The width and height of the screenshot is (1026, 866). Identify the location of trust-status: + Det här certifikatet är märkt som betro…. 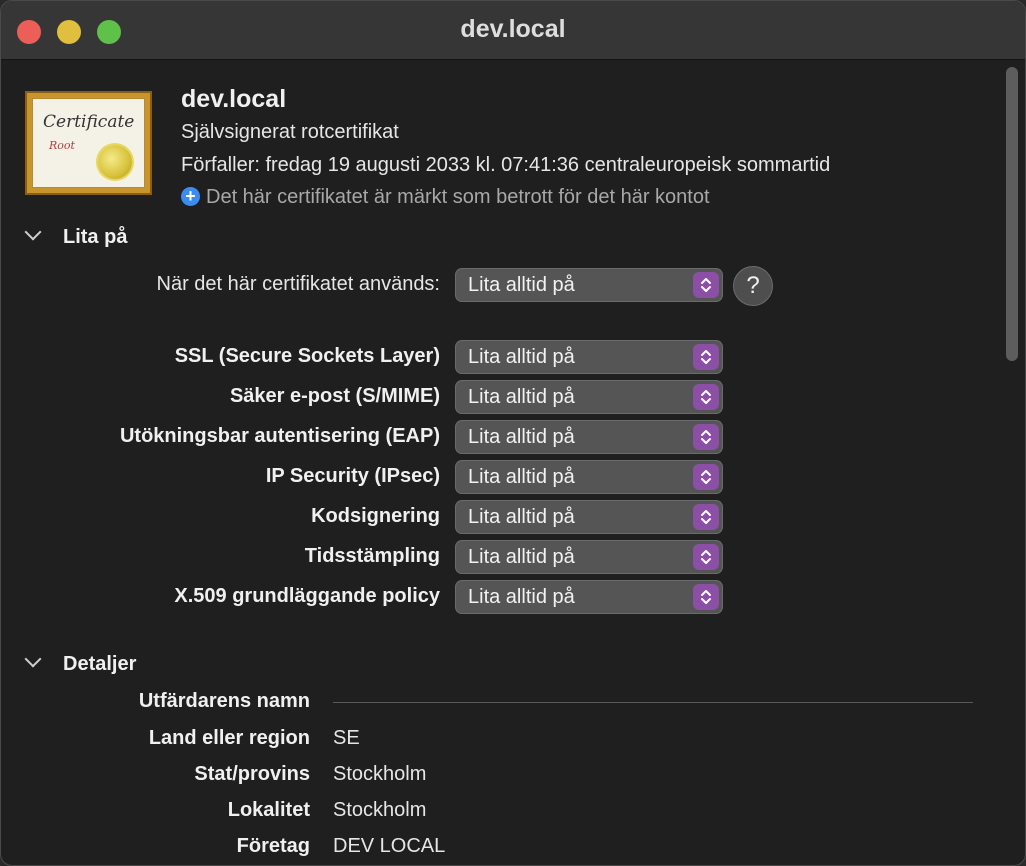
(445, 197).